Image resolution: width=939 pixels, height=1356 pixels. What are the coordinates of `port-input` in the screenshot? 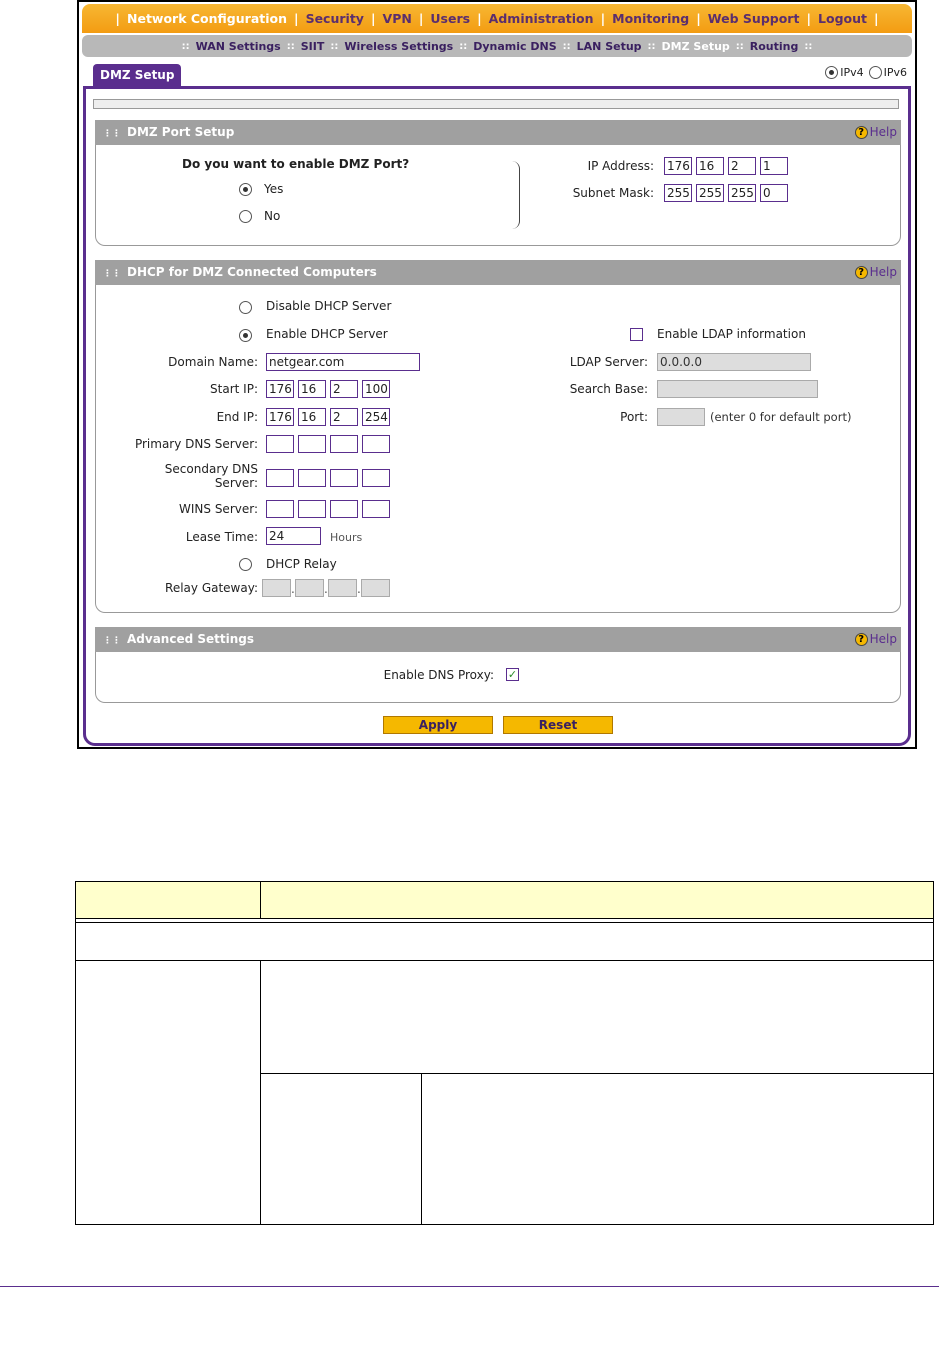 It's located at (681, 417).